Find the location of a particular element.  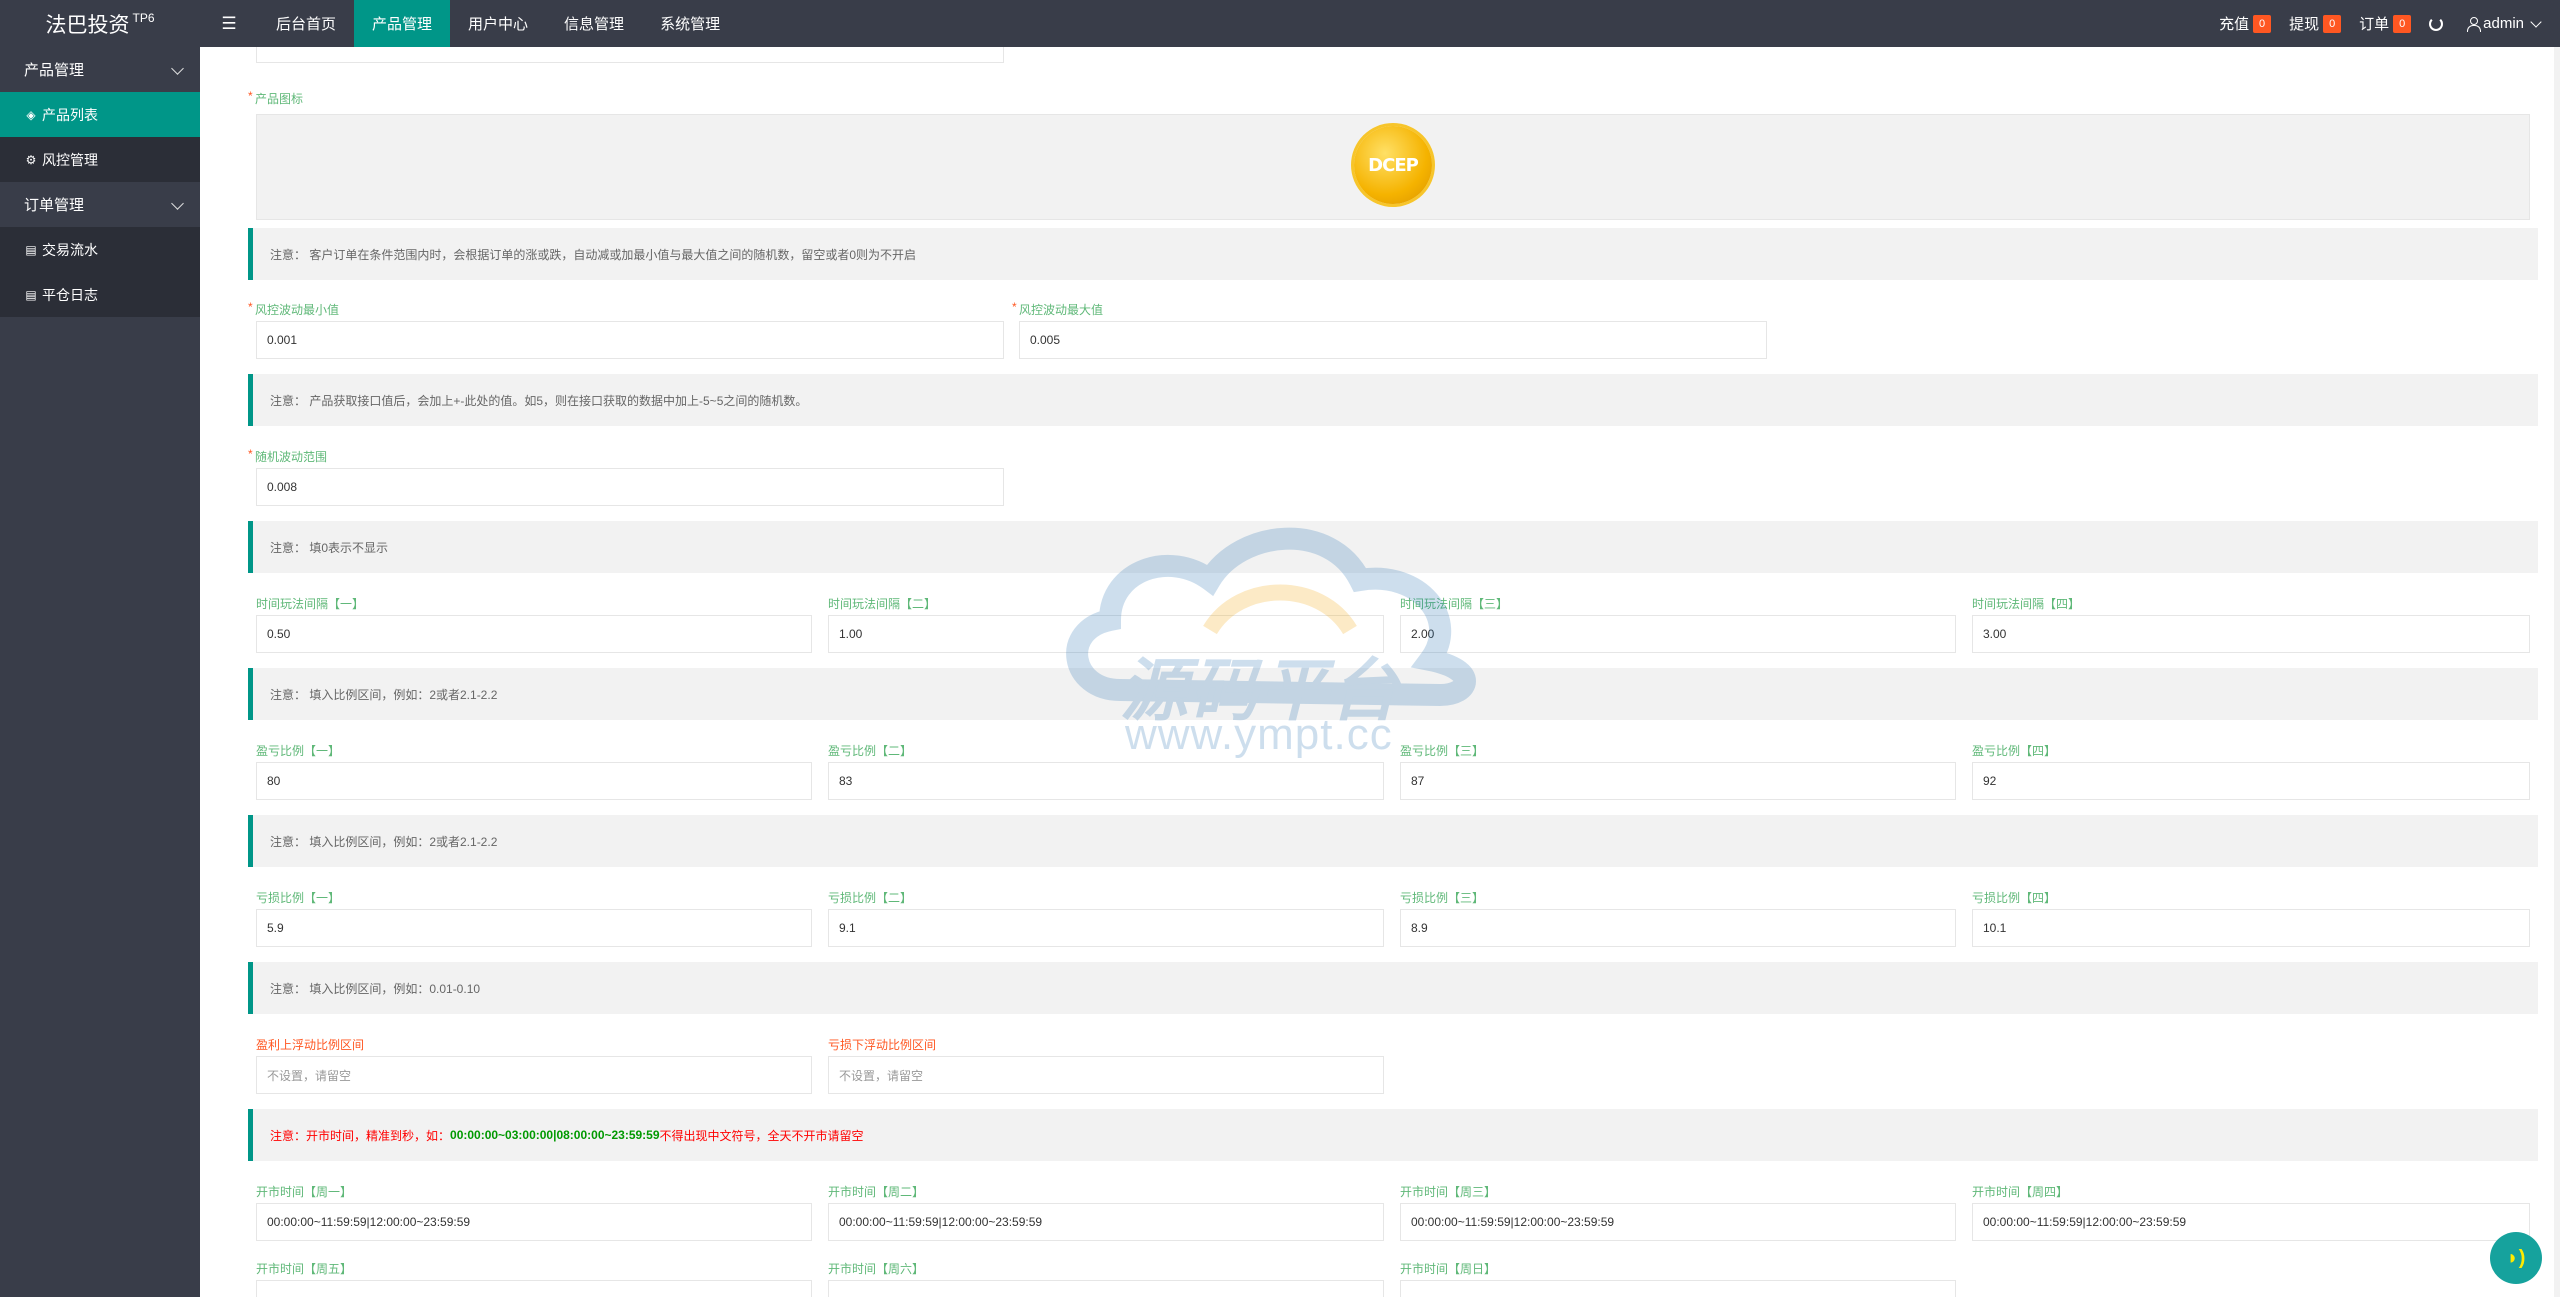

logo-text: 法巴投资 is located at coordinates (87, 25).